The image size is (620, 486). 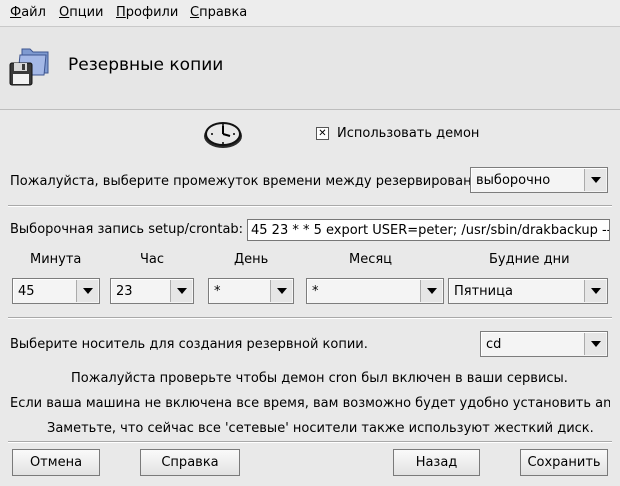 I want to click on minute-value: 45, so click(x=26, y=291).